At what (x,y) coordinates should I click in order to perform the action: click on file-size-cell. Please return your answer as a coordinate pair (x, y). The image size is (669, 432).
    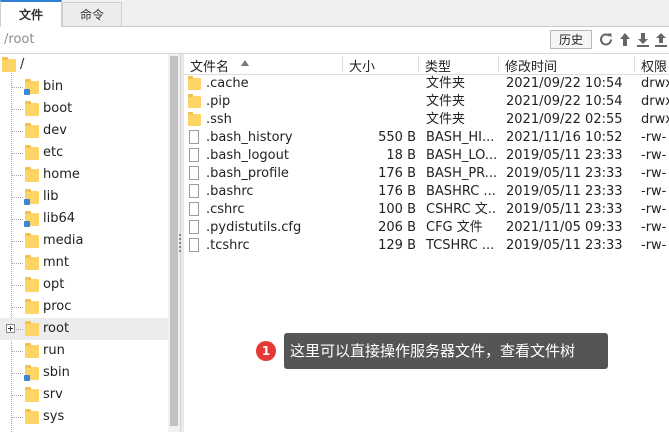
    Looking at the image, I should click on (380, 102).